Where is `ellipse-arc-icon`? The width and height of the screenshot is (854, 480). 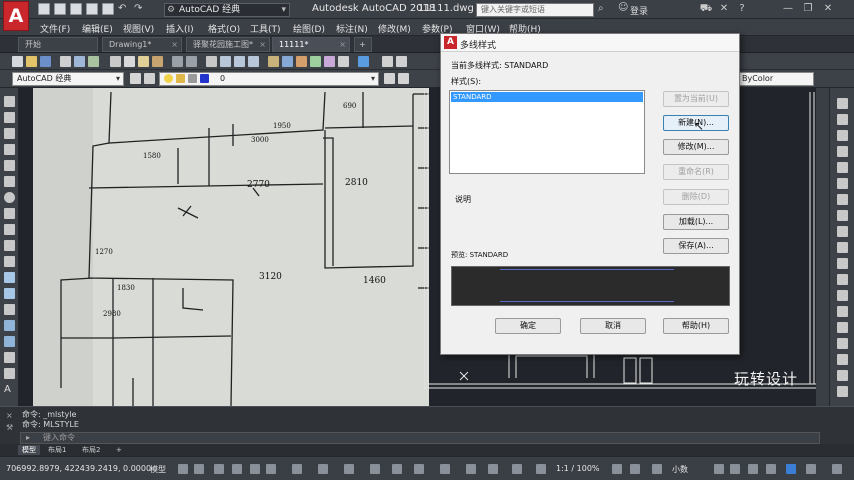 ellipse-arc-icon is located at coordinates (9, 261).